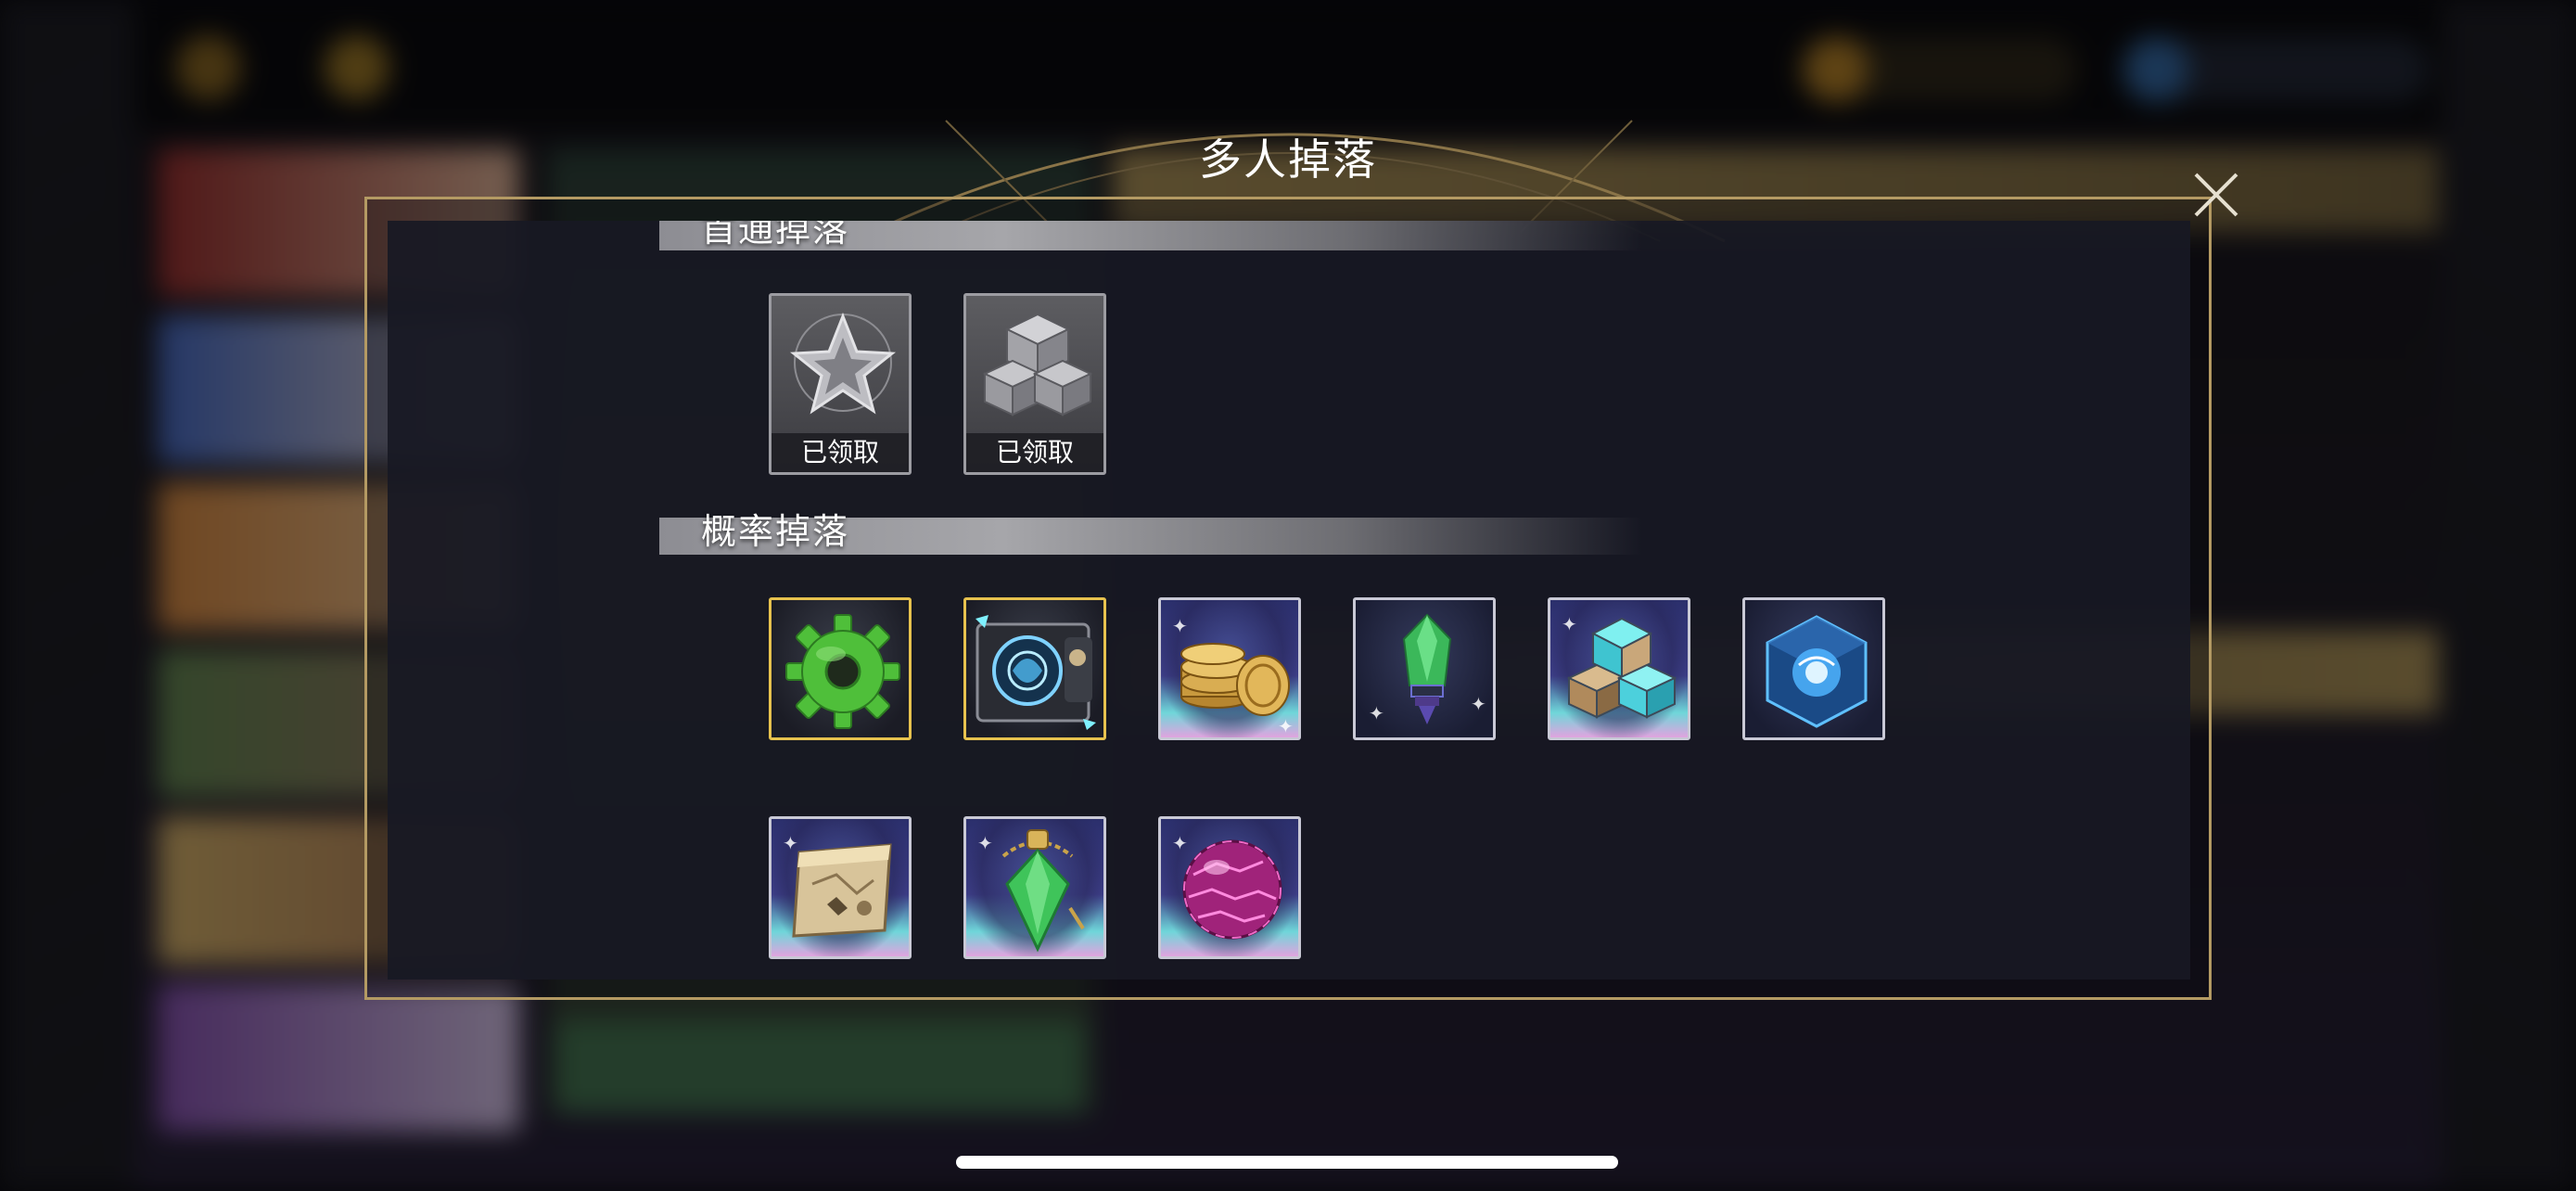 This screenshot has width=2576, height=1191. What do you see at coordinates (843, 671) in the screenshot?
I see `green-gear-icon` at bounding box center [843, 671].